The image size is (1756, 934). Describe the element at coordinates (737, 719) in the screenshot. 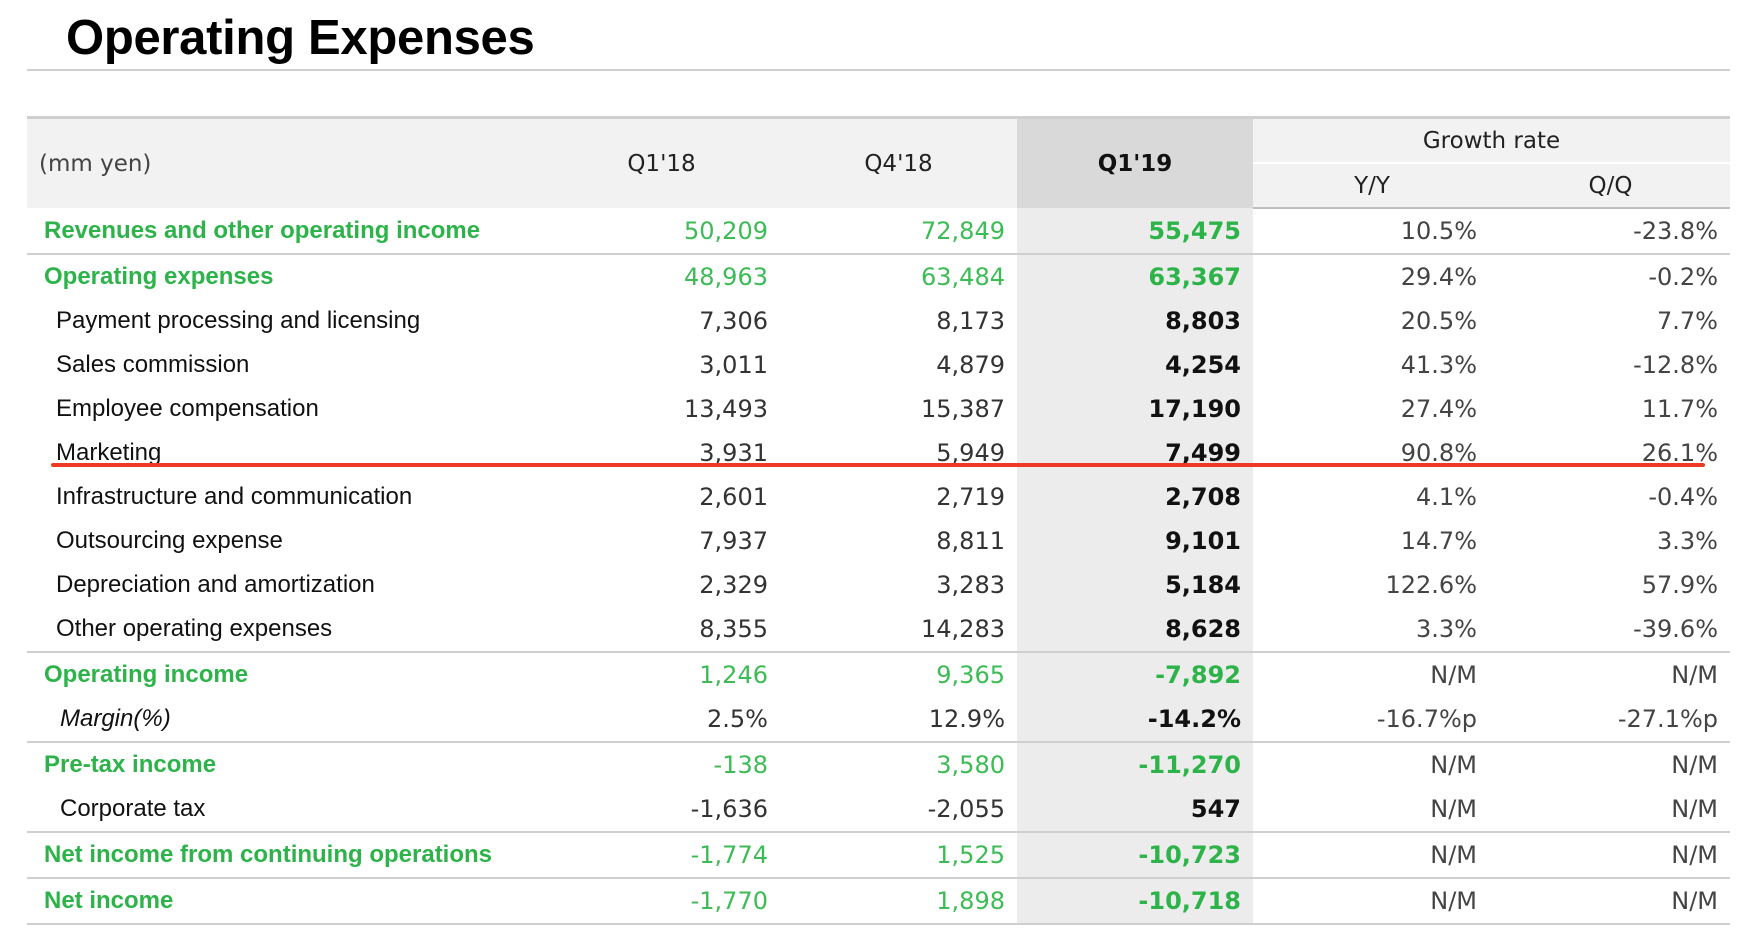

I see `cell-q1-18: 2.5%` at that location.